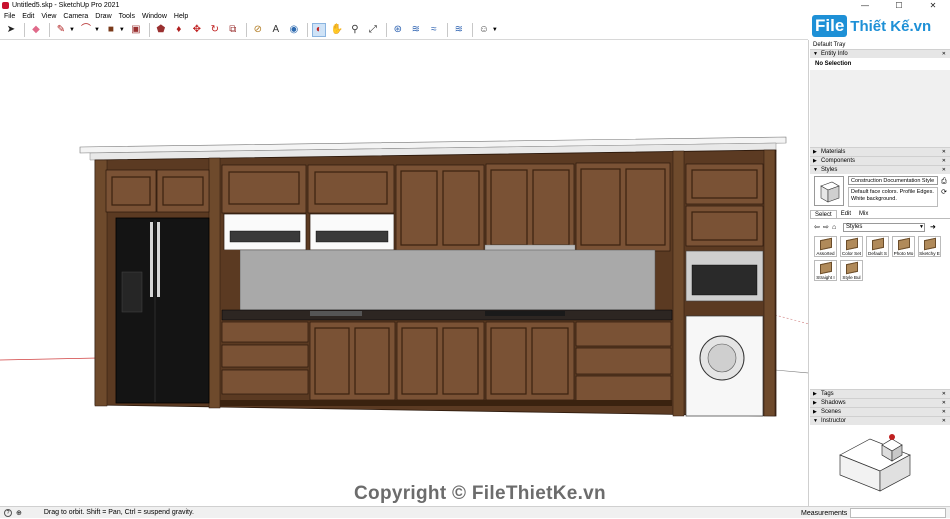 This screenshot has width=950, height=519. Describe the element at coordinates (19, 513) in the screenshot. I see `geolocation-icon: ⊕` at that location.